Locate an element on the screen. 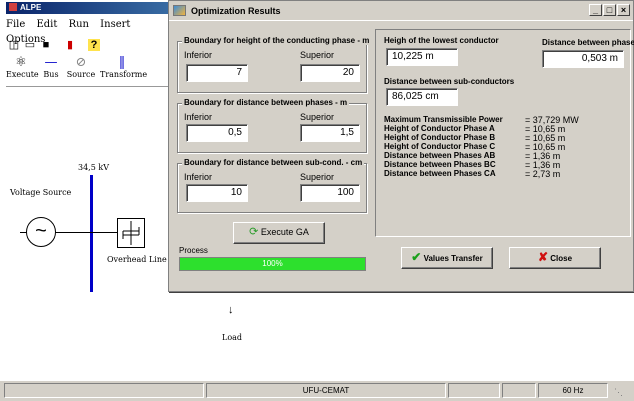 The image size is (634, 401). transformer-label: Transforme is located at coordinates (124, 74).